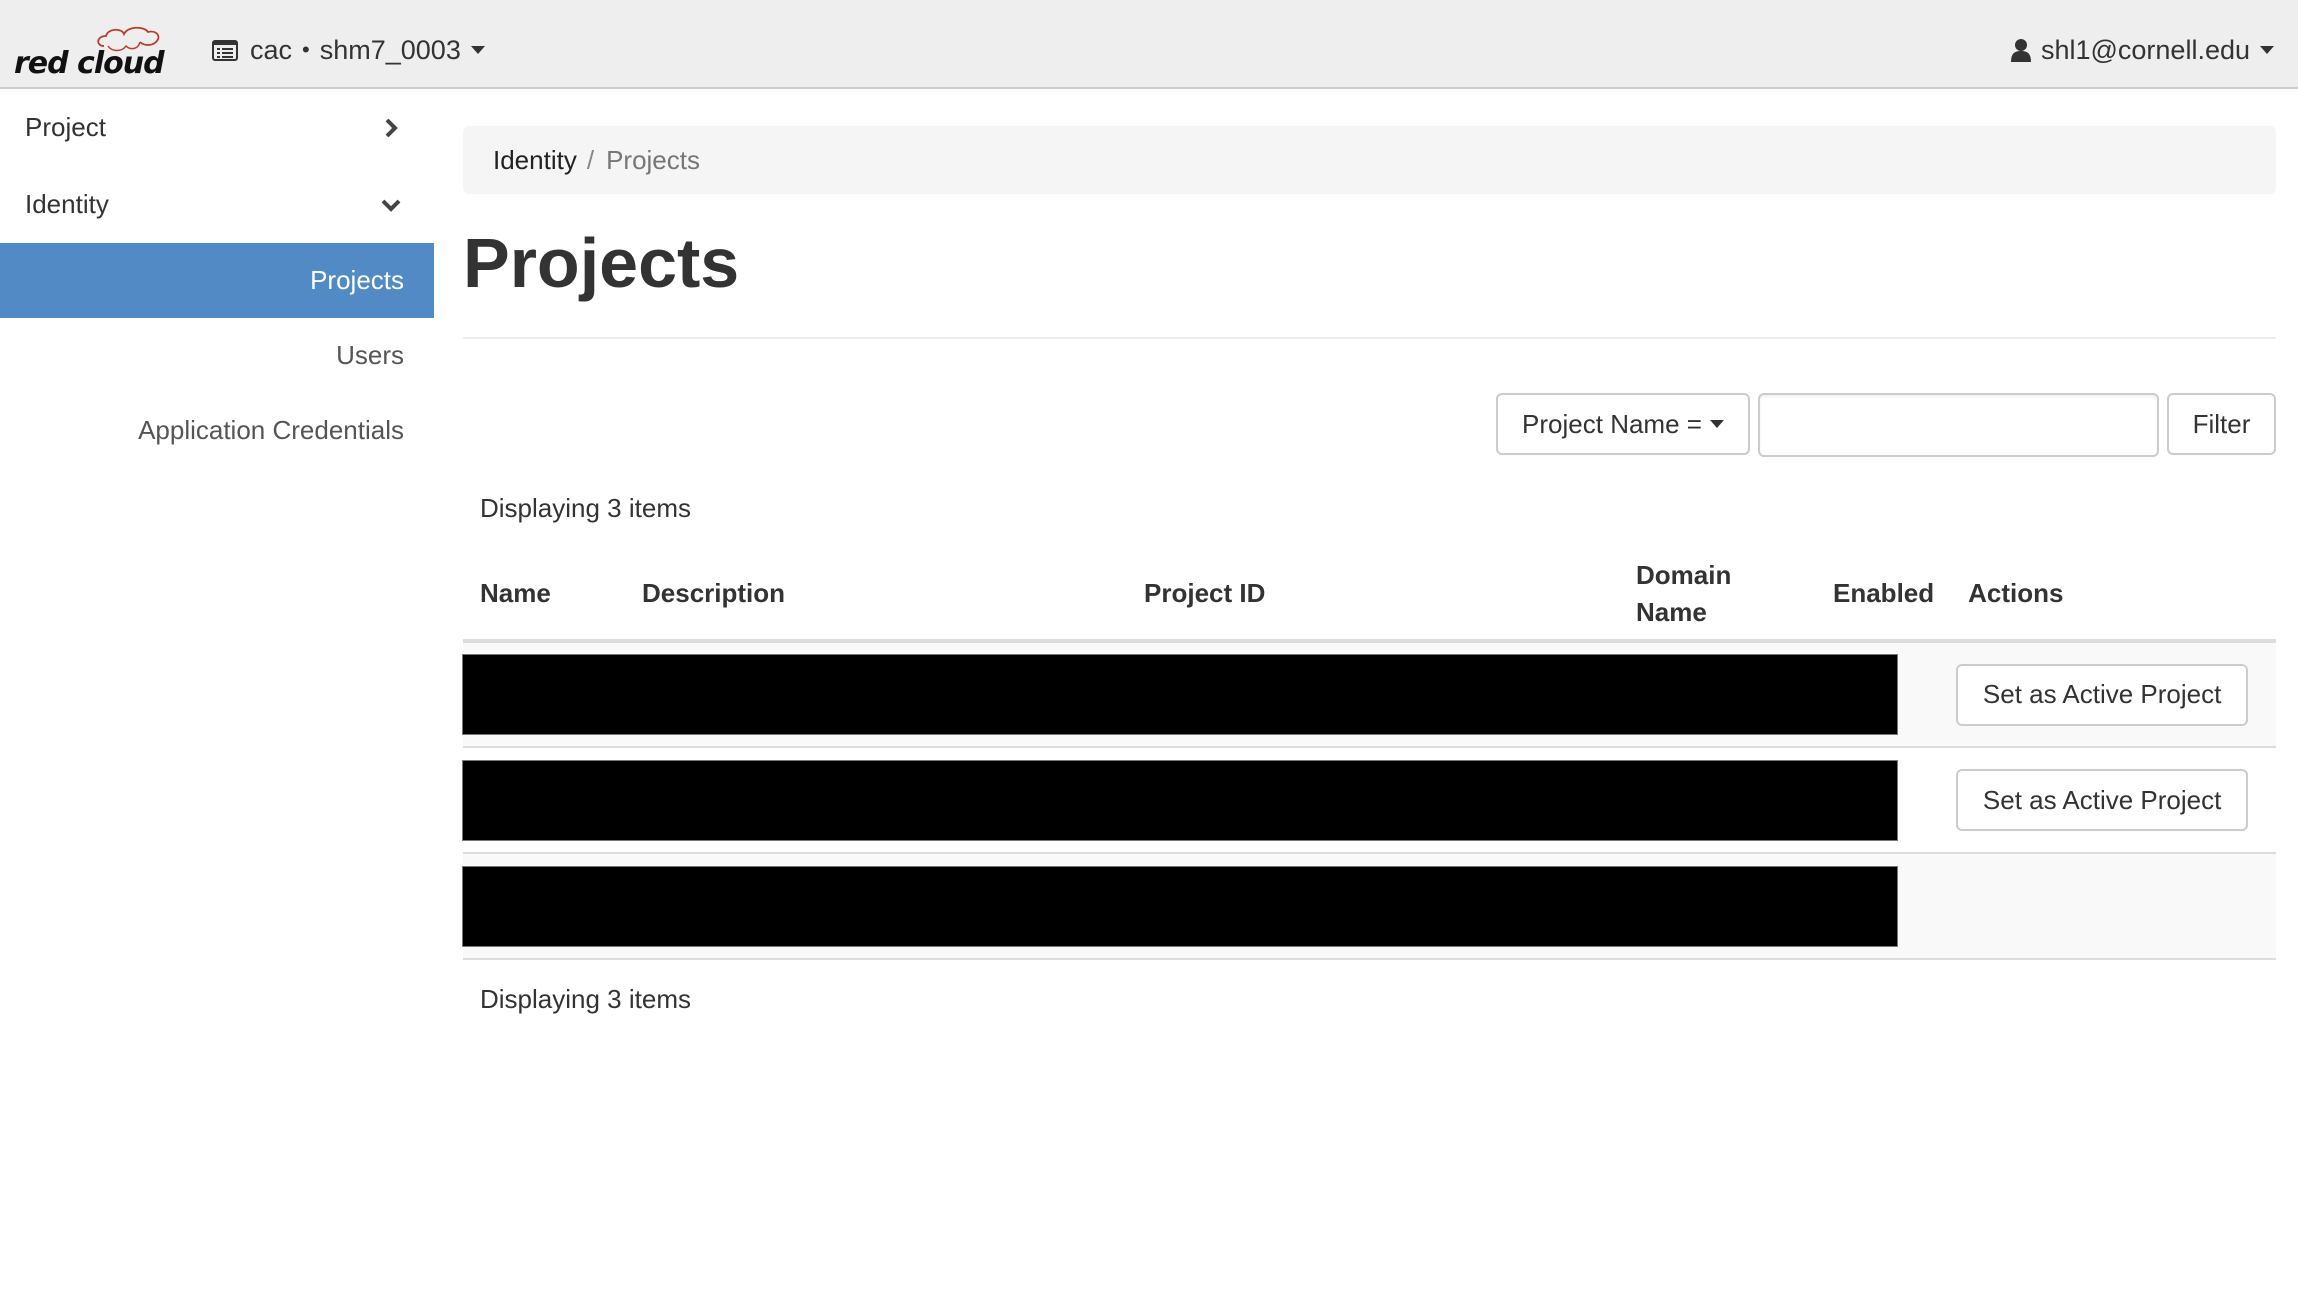  Describe the element at coordinates (217, 204) in the screenshot. I see `sidebar-group-identity: Identity` at that location.